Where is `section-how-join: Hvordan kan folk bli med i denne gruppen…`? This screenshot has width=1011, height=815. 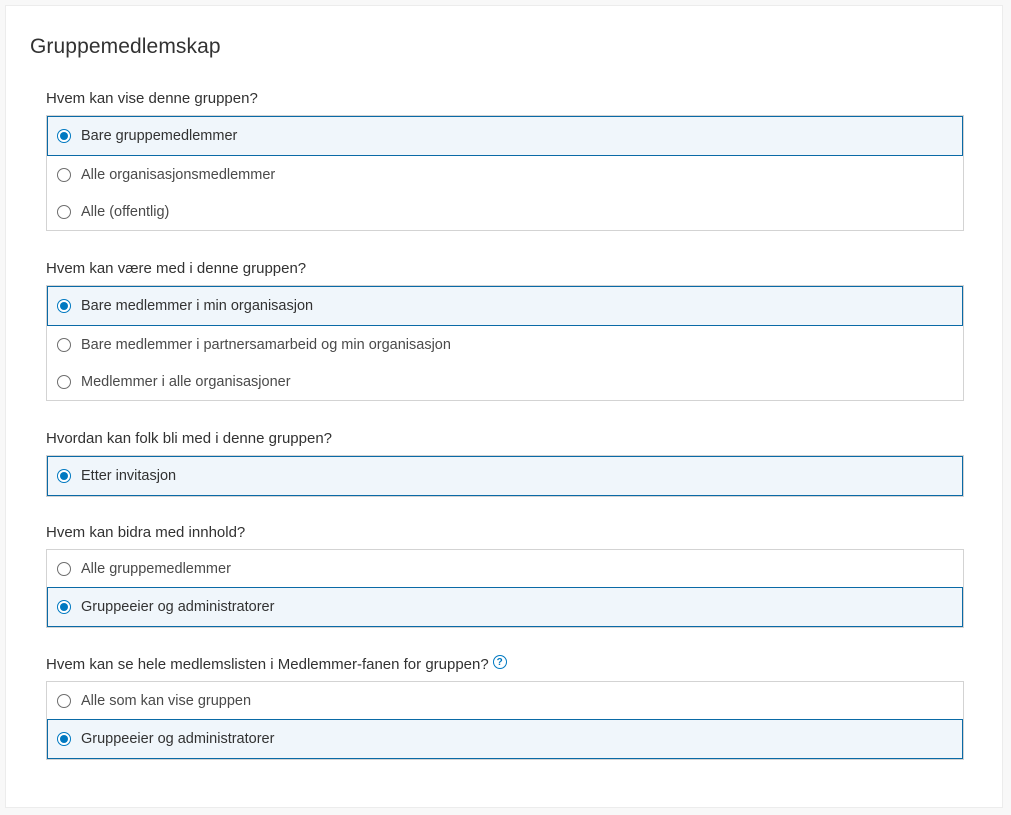
section-how-join: Hvordan kan folk bli med i denne gruppen… is located at coordinates (505, 463).